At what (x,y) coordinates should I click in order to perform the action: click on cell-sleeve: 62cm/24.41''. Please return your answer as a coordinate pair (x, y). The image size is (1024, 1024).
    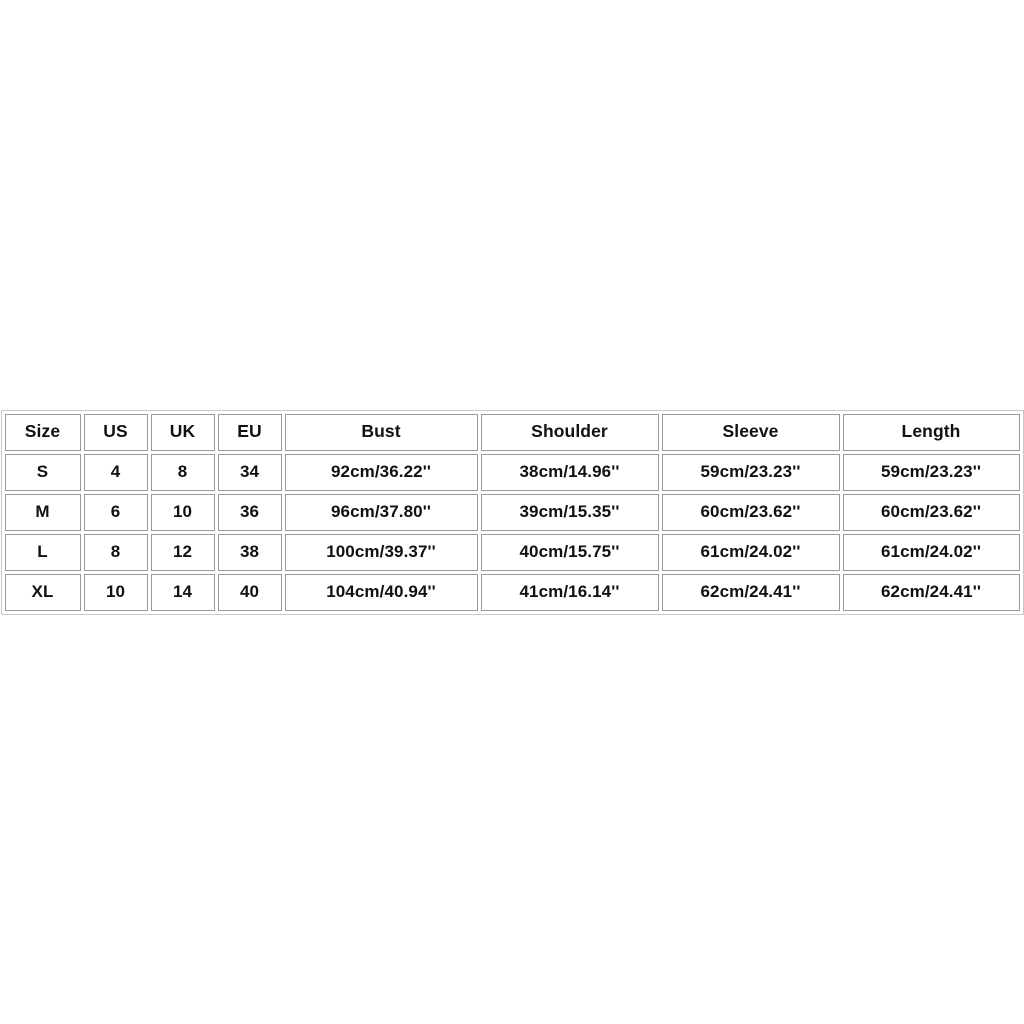
    Looking at the image, I should click on (750, 592).